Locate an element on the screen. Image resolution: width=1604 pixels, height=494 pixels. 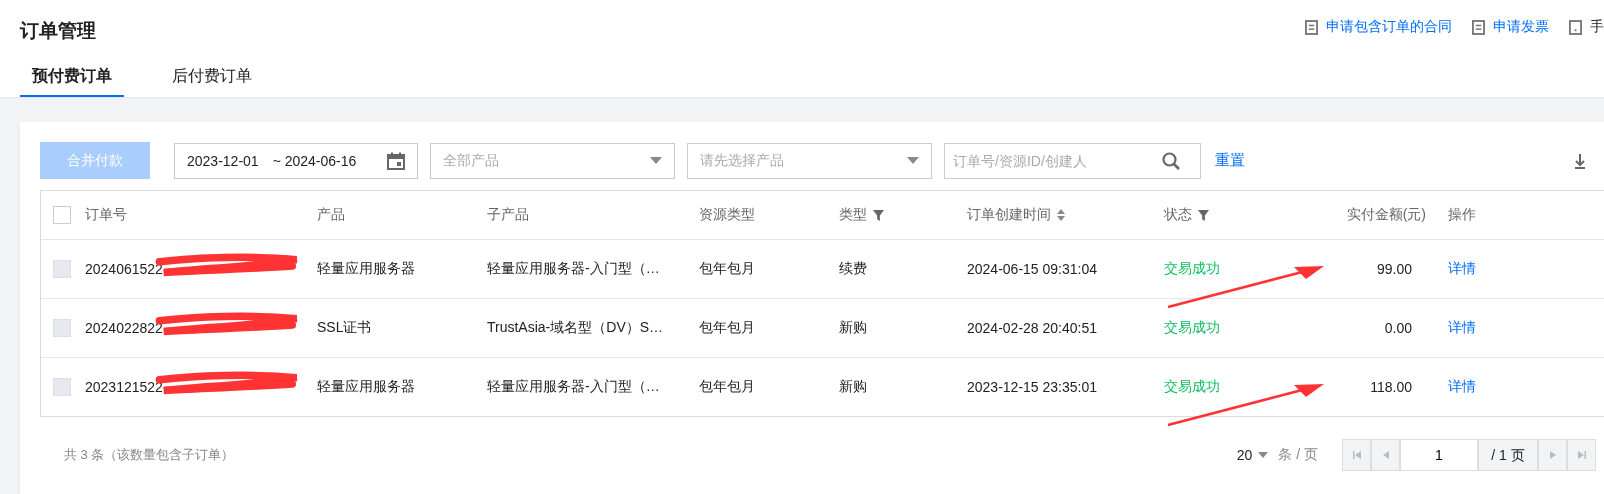
column-header: 实付金额(元) is located at coordinates (1386, 215).